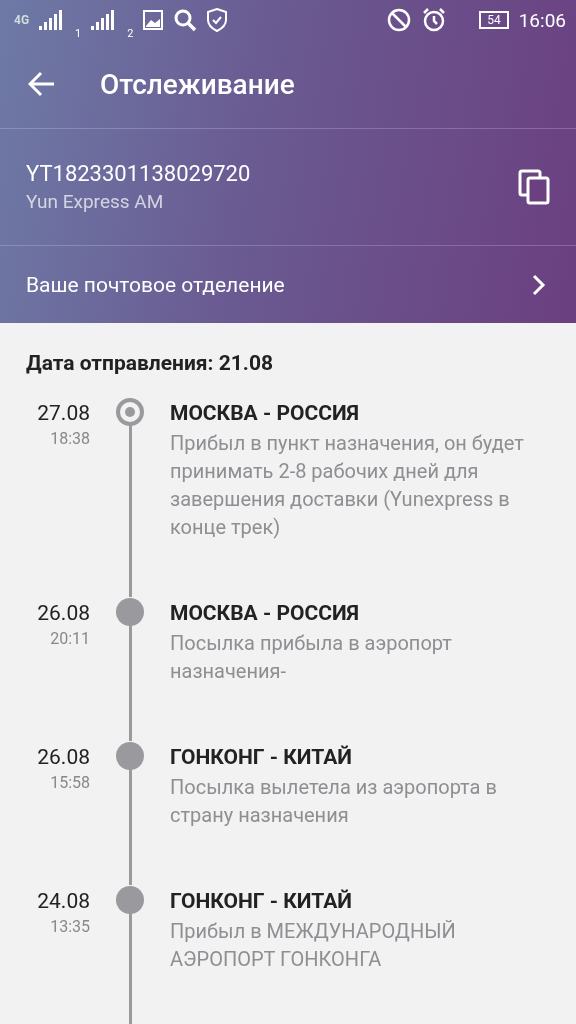 The width and height of the screenshot is (576, 1024). Describe the element at coordinates (185, 20) in the screenshot. I see `search-icon` at that location.